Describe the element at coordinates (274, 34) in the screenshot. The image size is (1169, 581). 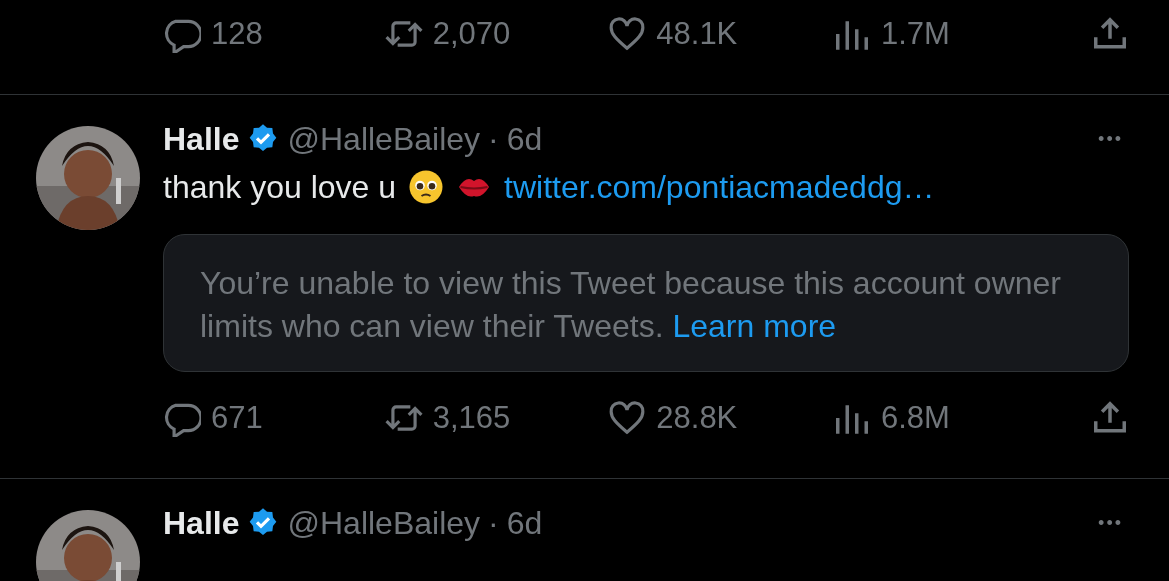
I see `reply-button: 128` at that location.